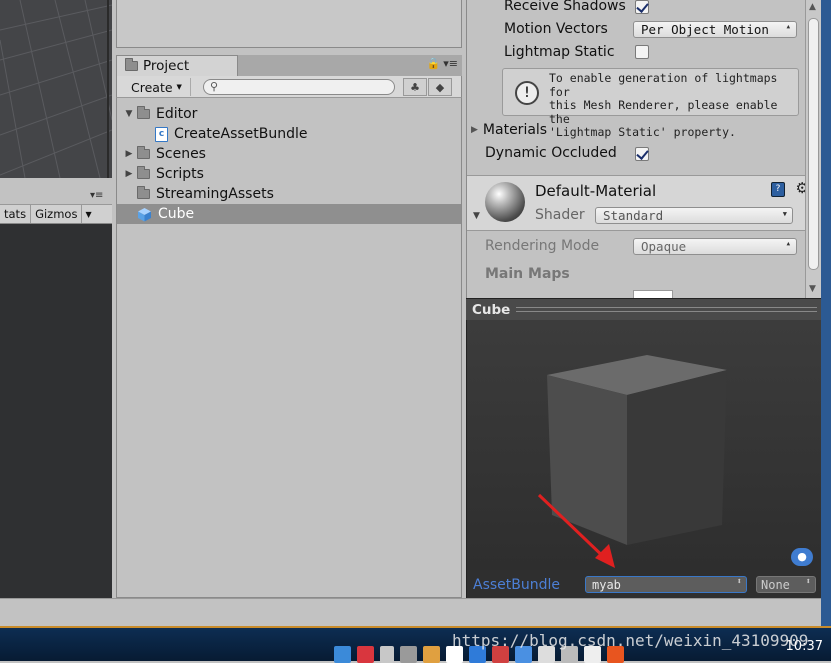 The height and width of the screenshot is (663, 831). I want to click on scene-grid, so click(56, 89).